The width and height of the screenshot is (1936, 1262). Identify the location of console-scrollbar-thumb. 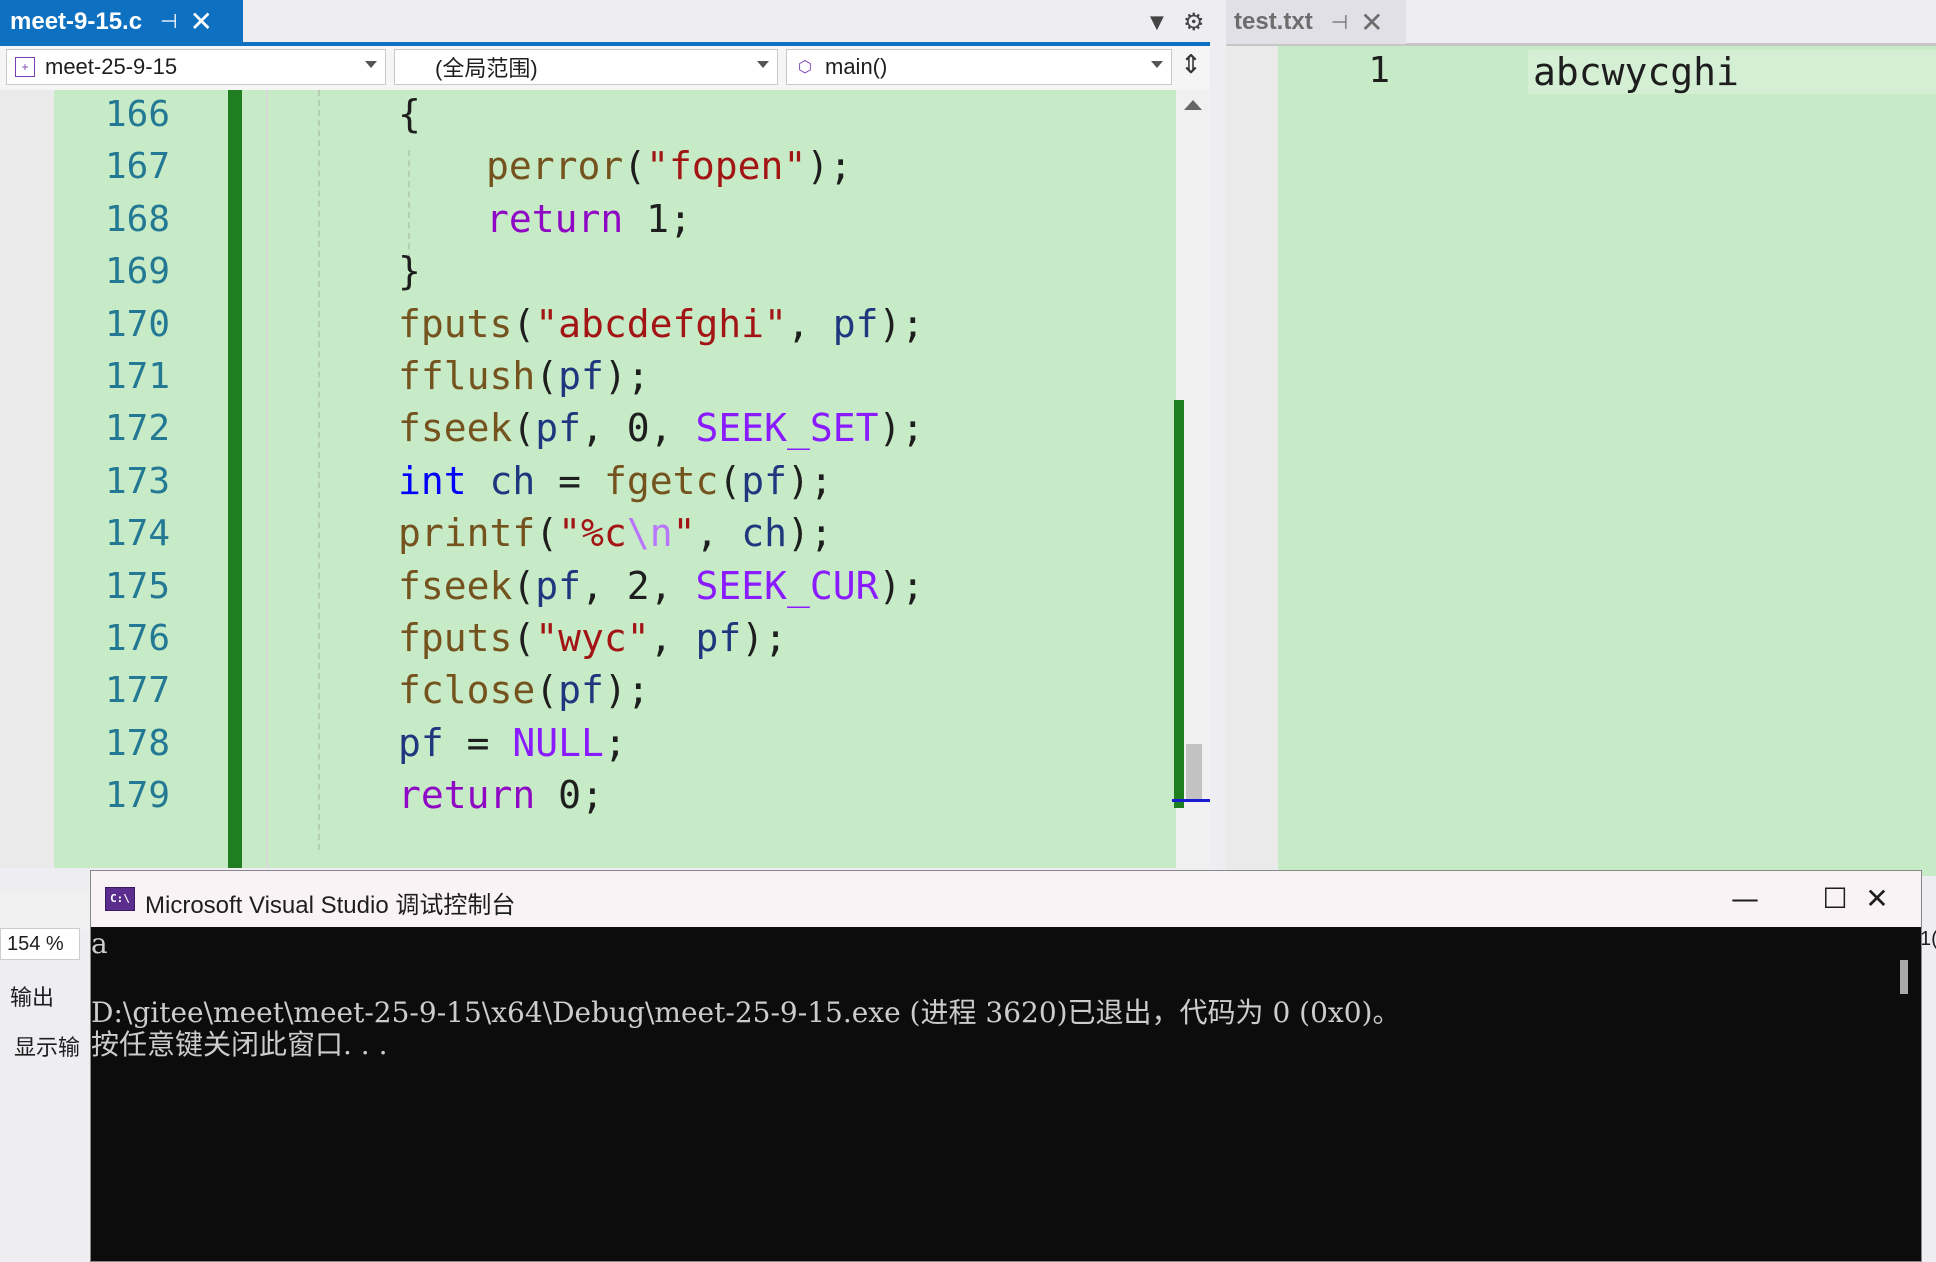
(1904, 977).